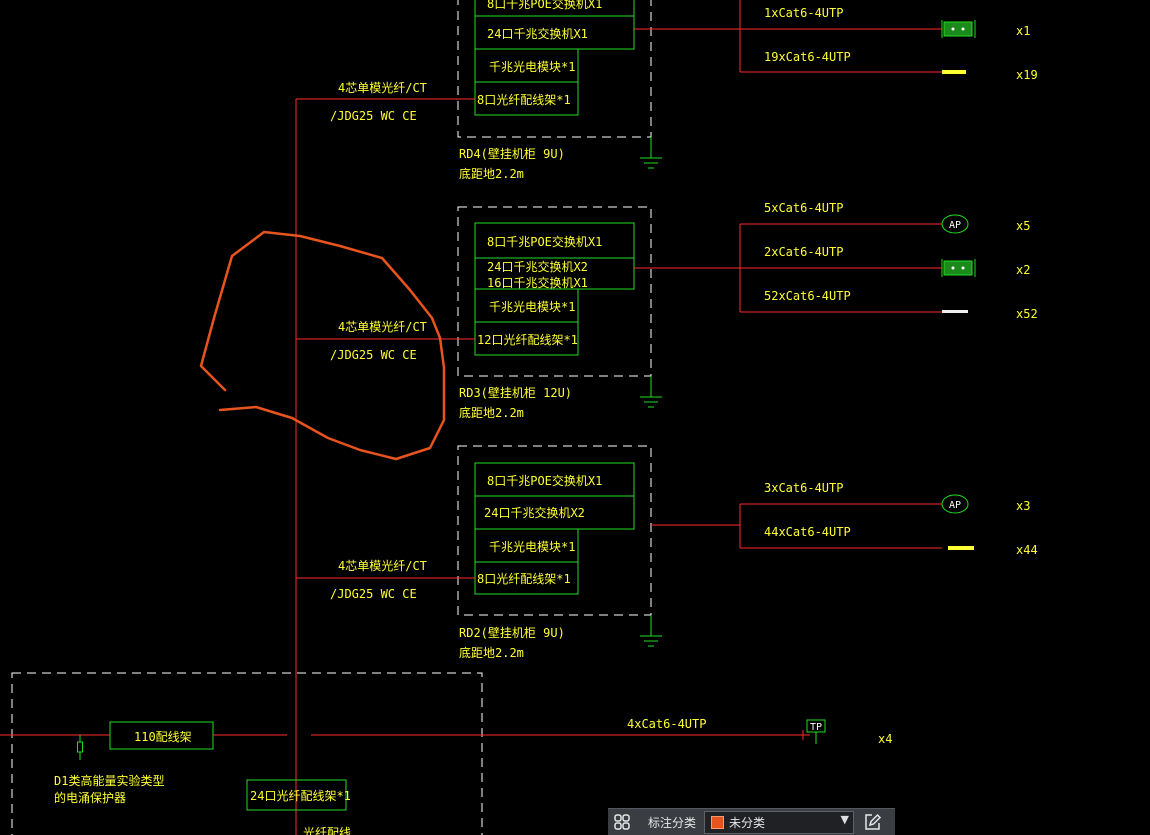  Describe the element at coordinates (779, 822) in the screenshot. I see `category-select: 未分类 ▼` at that location.